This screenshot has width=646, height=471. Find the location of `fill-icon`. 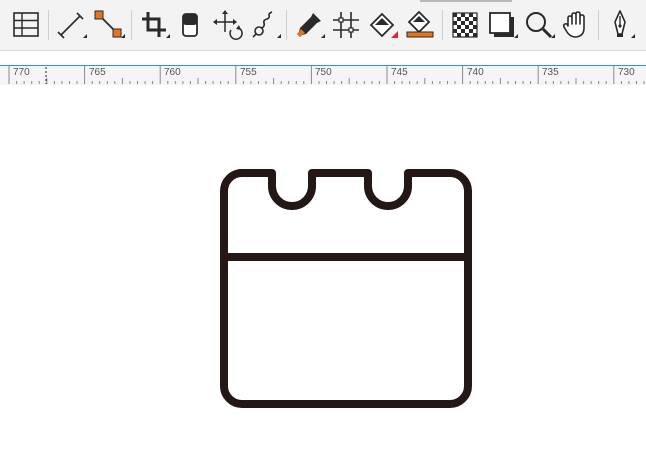

fill-icon is located at coordinates (383, 25).